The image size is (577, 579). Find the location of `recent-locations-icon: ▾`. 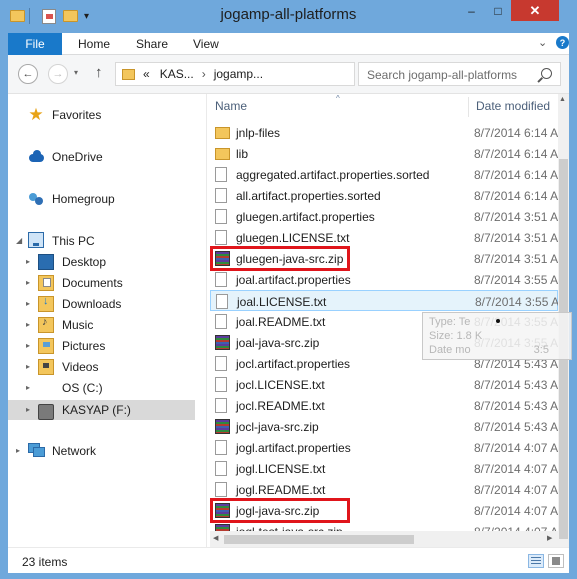

recent-locations-icon: ▾ is located at coordinates (76, 72).